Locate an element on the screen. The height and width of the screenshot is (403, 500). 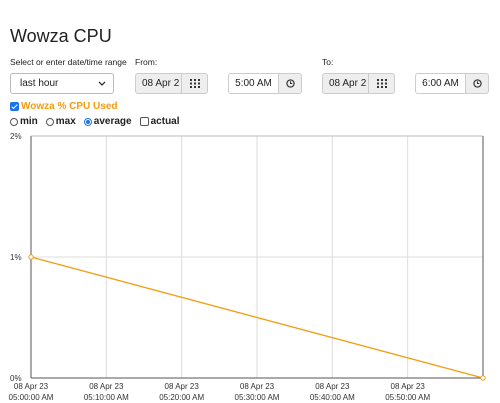
x-tick-label: 05:20:00 AM is located at coordinates (181, 397).